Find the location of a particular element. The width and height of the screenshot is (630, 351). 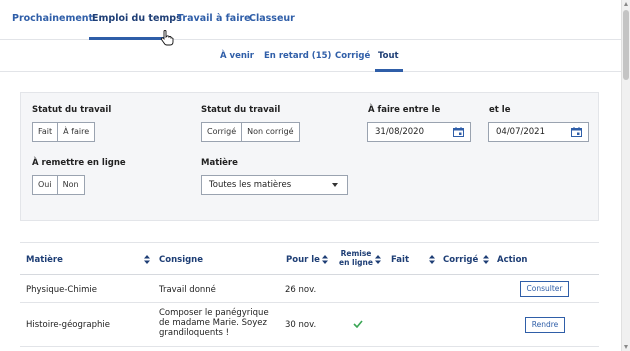

header-matiere: Matière is located at coordinates (44, 260).